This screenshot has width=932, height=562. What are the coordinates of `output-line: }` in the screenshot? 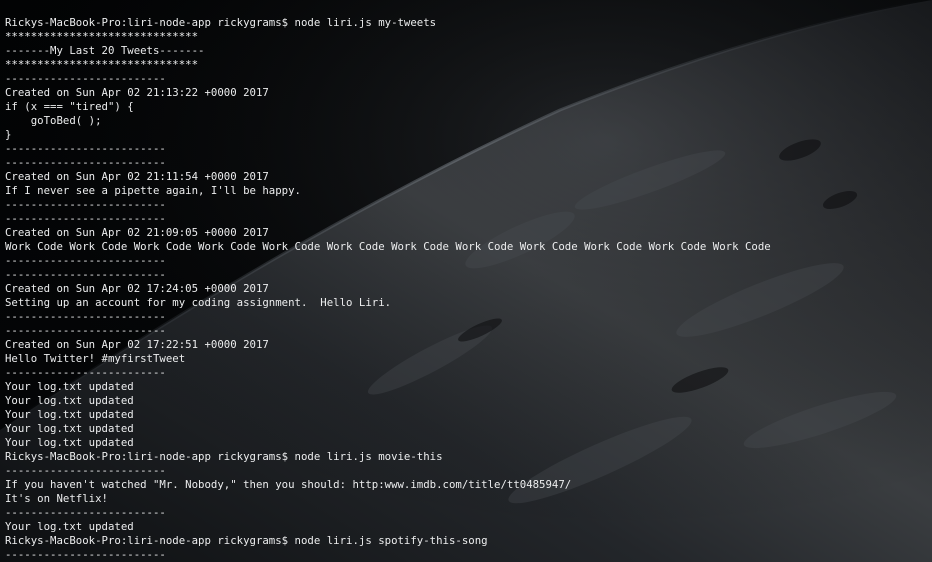 It's located at (8, 134).